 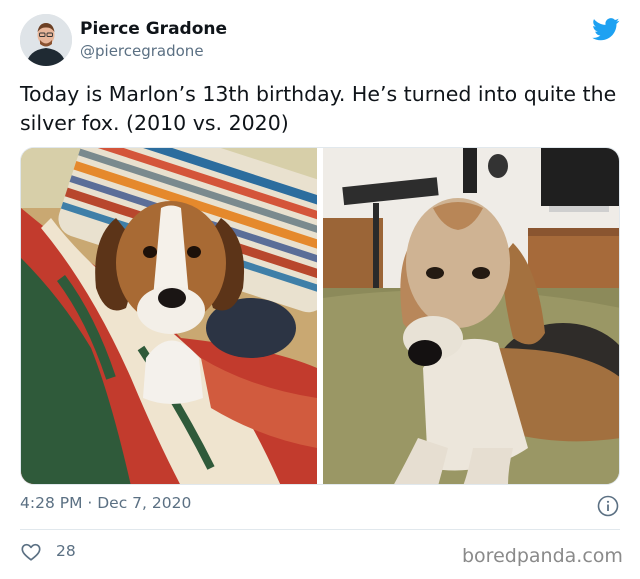 What do you see at coordinates (542, 556) in the screenshot?
I see `watermark: boredpanda.com` at bounding box center [542, 556].